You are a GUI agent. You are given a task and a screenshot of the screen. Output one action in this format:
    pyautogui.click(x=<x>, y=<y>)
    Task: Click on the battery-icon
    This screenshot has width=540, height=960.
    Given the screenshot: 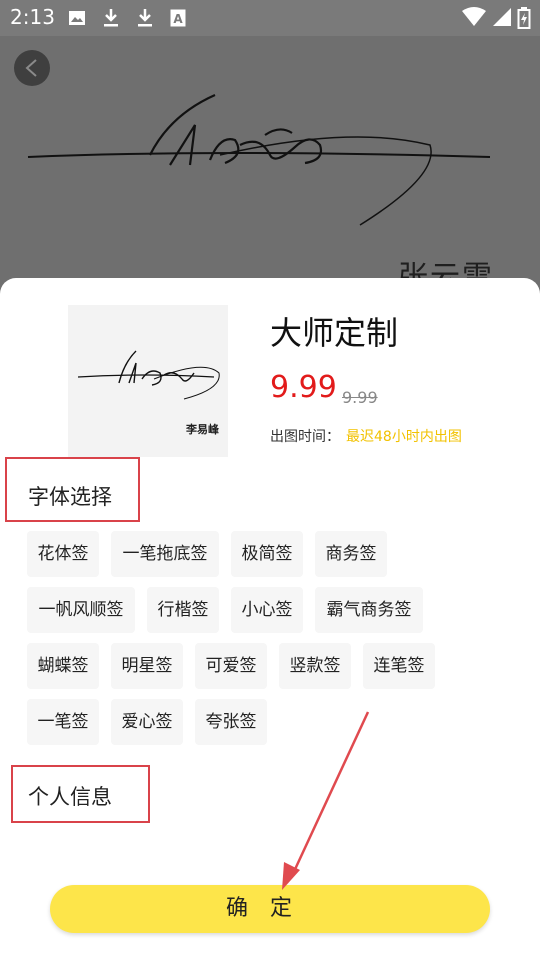 What is the action you would take?
    pyautogui.click(x=524, y=20)
    